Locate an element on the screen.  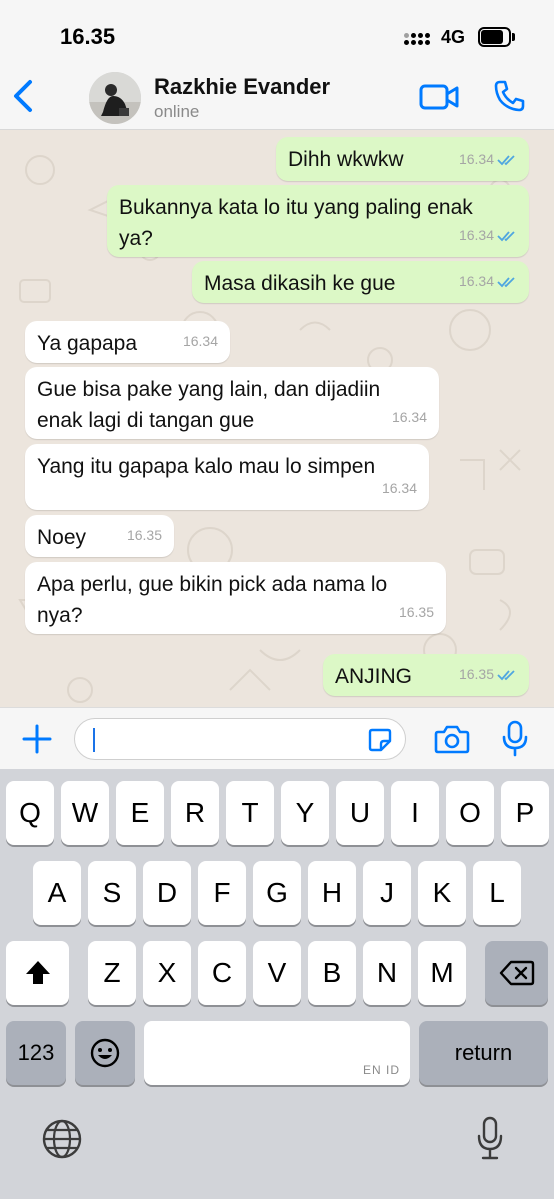
key-e: E is located at coordinates (140, 813).